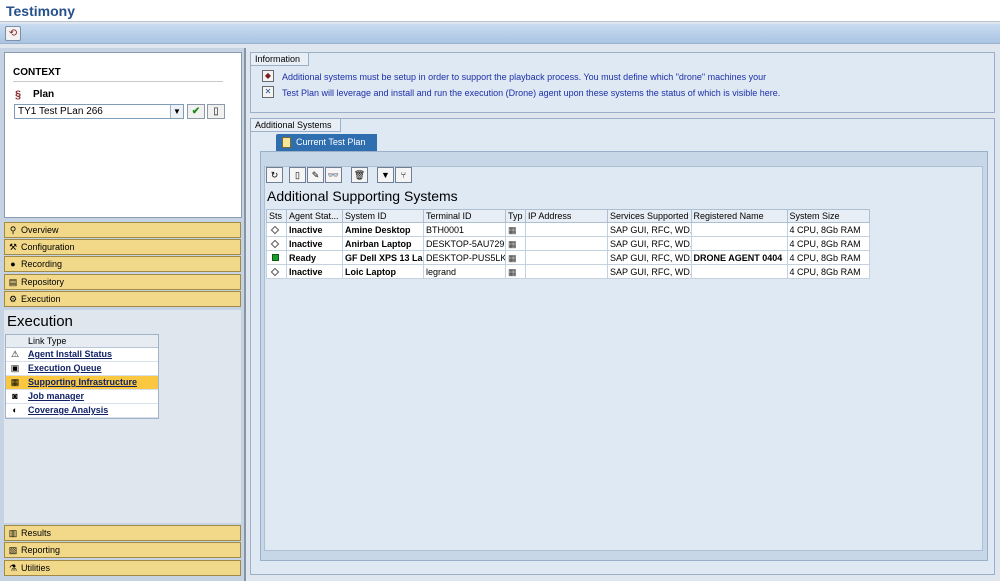  I want to click on edit-icon: ✎, so click(315, 175).